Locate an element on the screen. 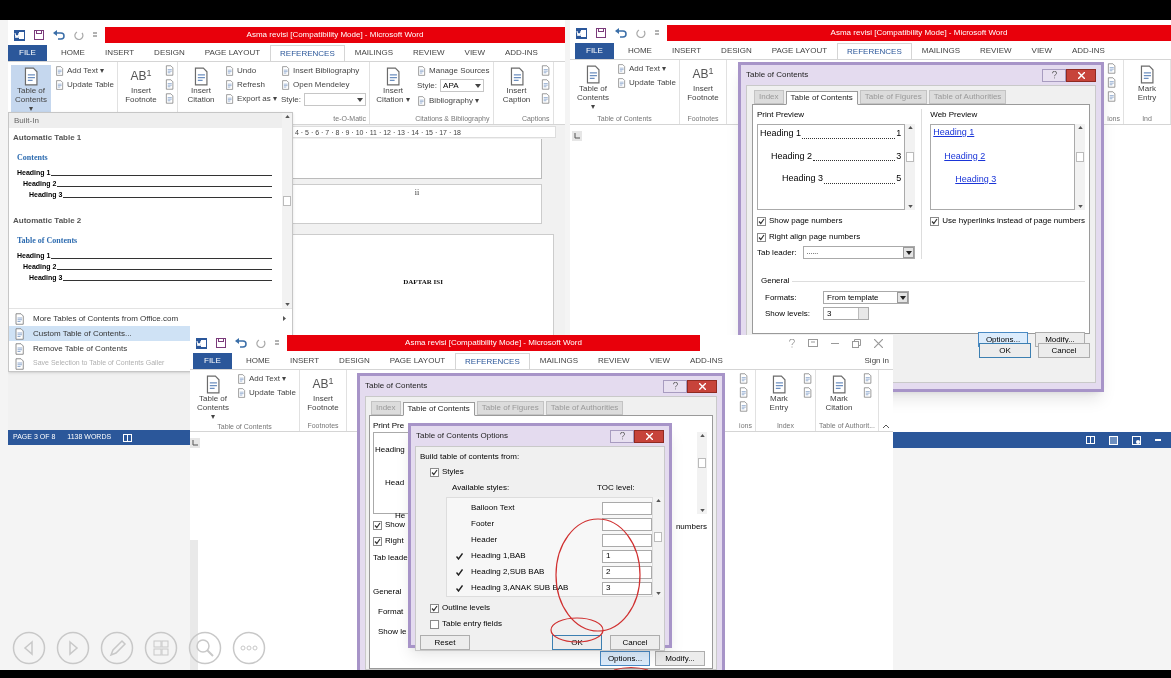  style-dropdown: APA is located at coordinates (462, 85).